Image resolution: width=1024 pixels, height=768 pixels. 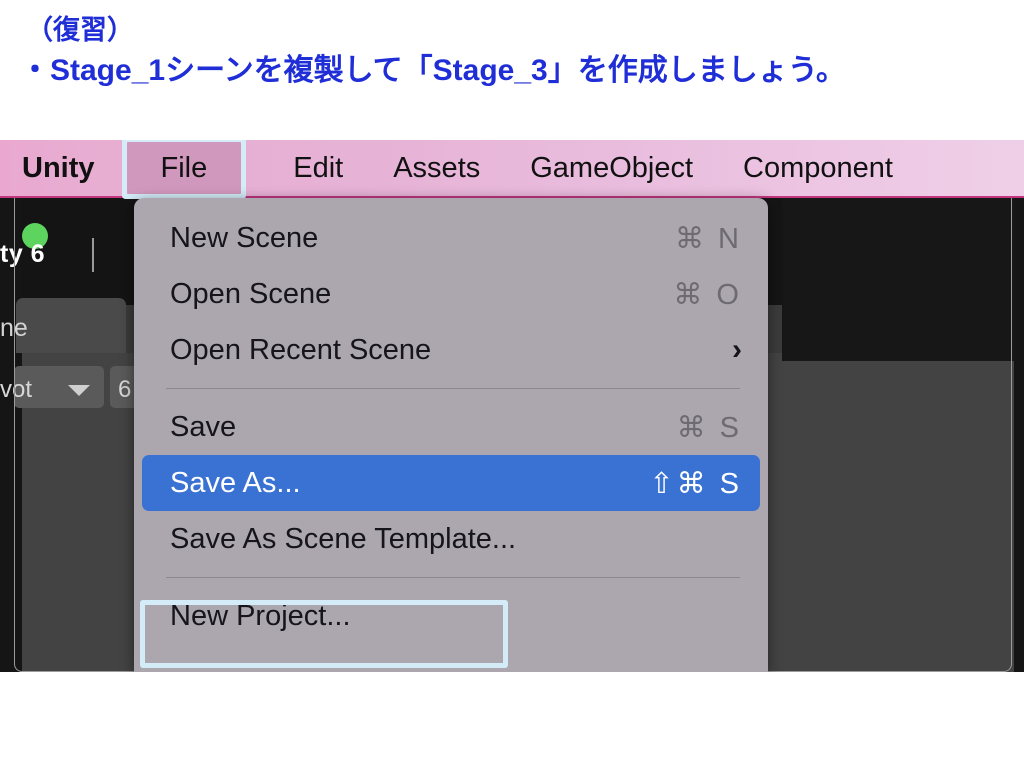 I want to click on menu-file: File, so click(x=184, y=168).